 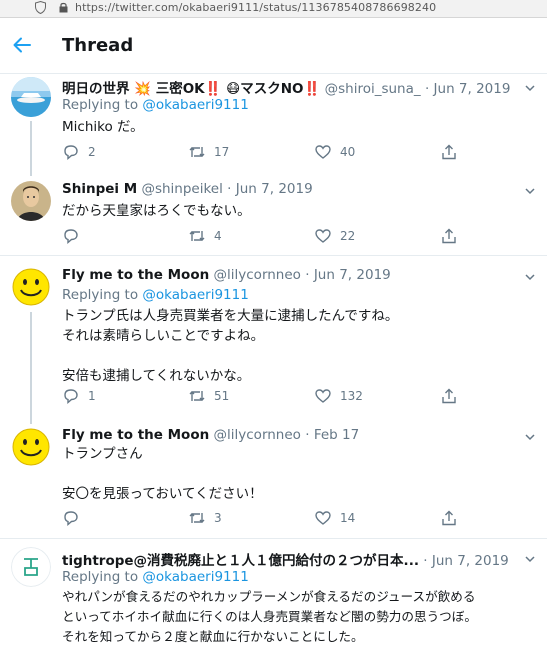 What do you see at coordinates (222, 396) in the screenshot?
I see `retweet-count: 51` at bounding box center [222, 396].